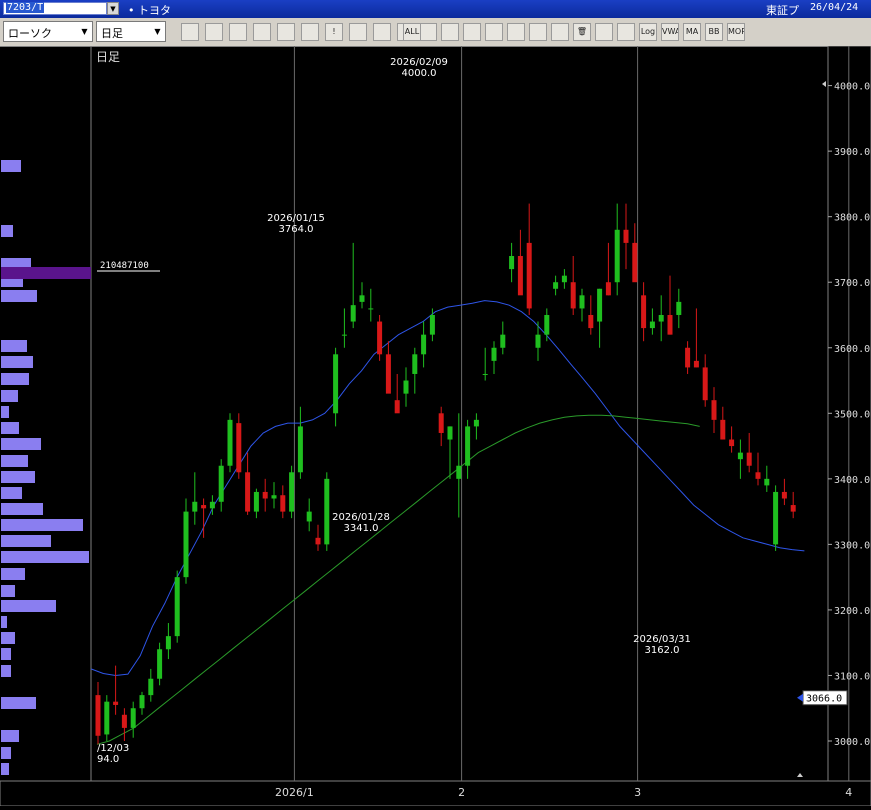 The height and width of the screenshot is (810, 871). I want to click on chart-type-select: ローソク ▼, so click(48, 31).